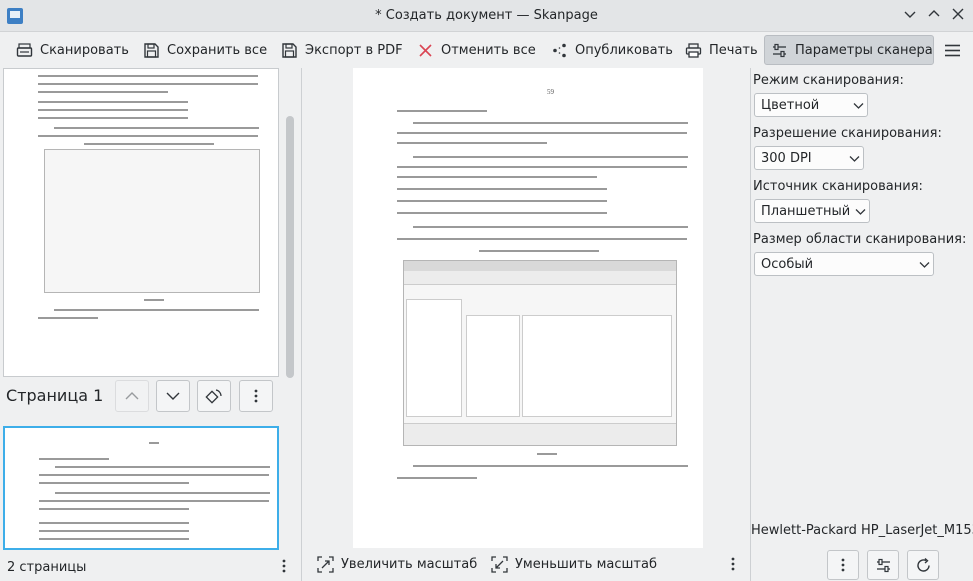 Image resolution: width=973 pixels, height=581 pixels. I want to click on all-options-button, so click(883, 565).